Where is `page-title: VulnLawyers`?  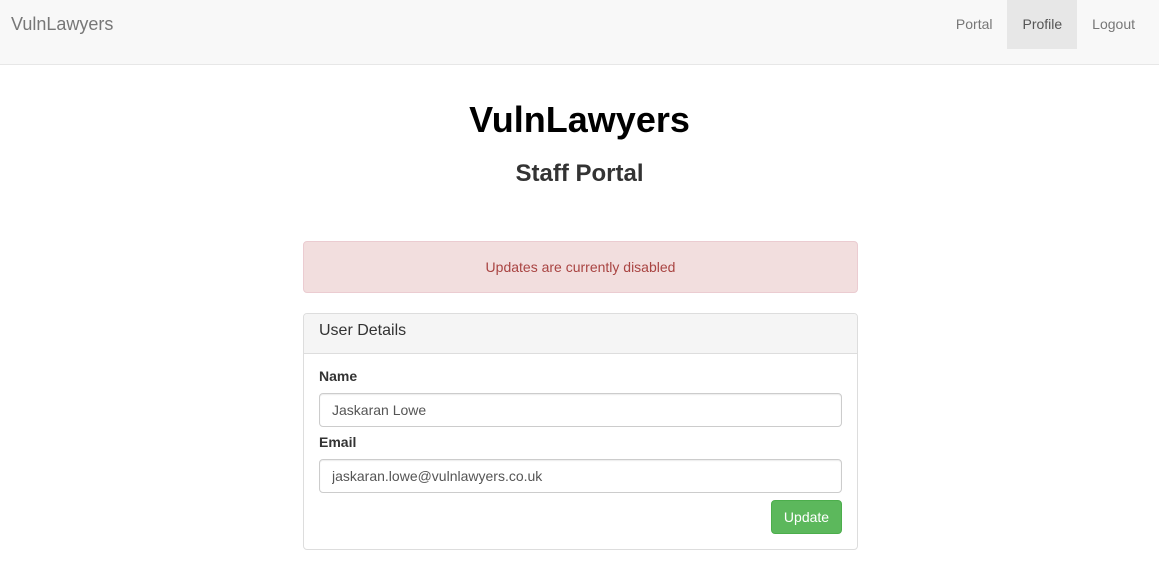
page-title: VulnLawyers is located at coordinates (579, 119).